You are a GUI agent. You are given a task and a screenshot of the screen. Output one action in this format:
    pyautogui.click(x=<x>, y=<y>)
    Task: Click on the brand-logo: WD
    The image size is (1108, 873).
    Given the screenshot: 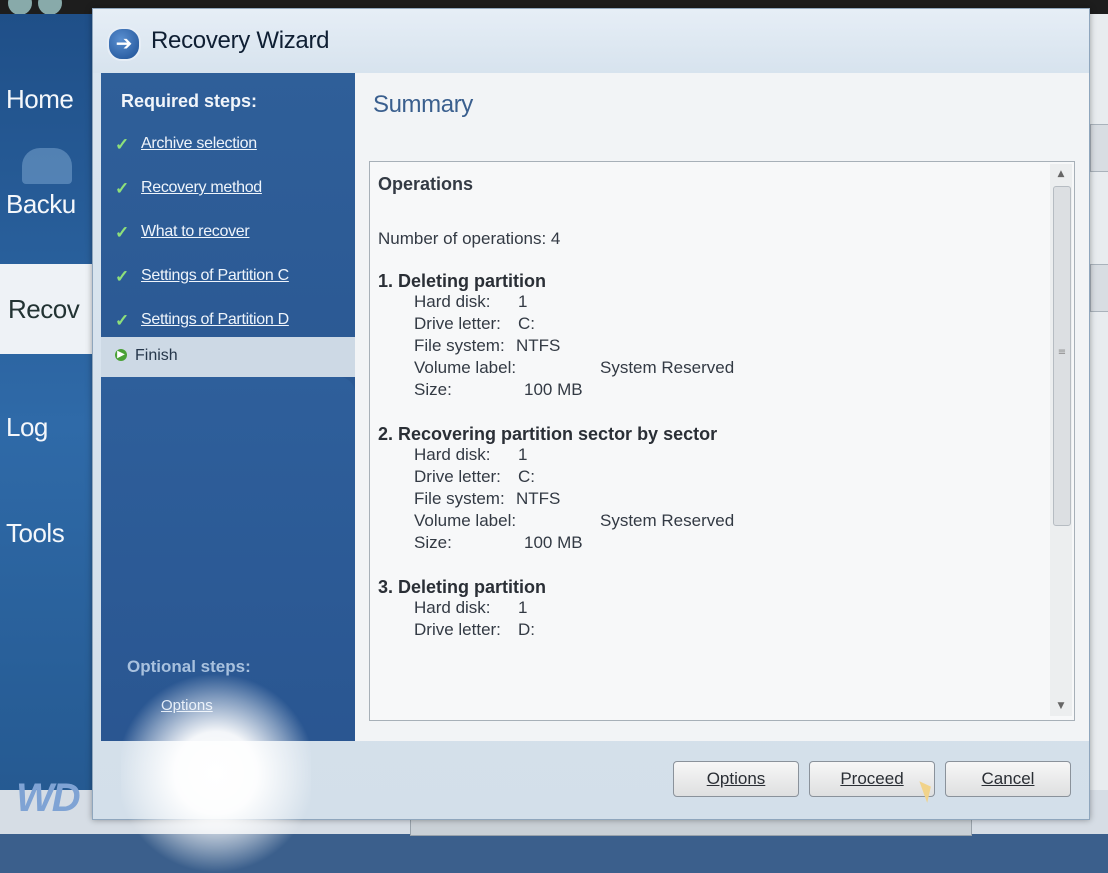 What is the action you would take?
    pyautogui.click(x=48, y=798)
    